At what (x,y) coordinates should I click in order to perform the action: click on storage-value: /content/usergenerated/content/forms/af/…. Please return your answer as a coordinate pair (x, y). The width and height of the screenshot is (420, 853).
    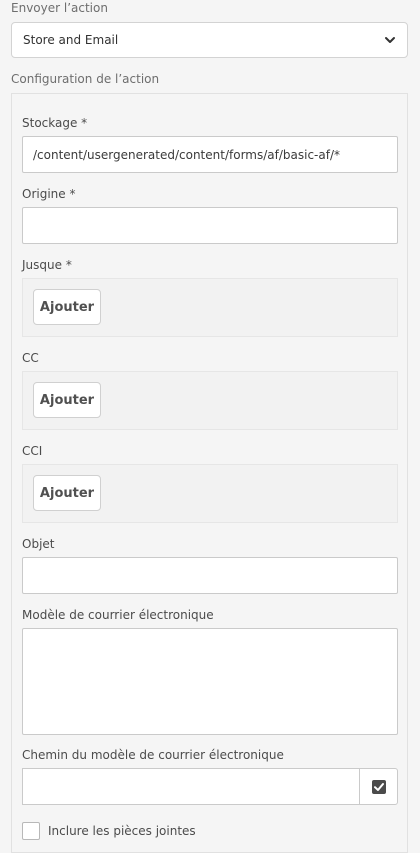
    Looking at the image, I should click on (187, 154).